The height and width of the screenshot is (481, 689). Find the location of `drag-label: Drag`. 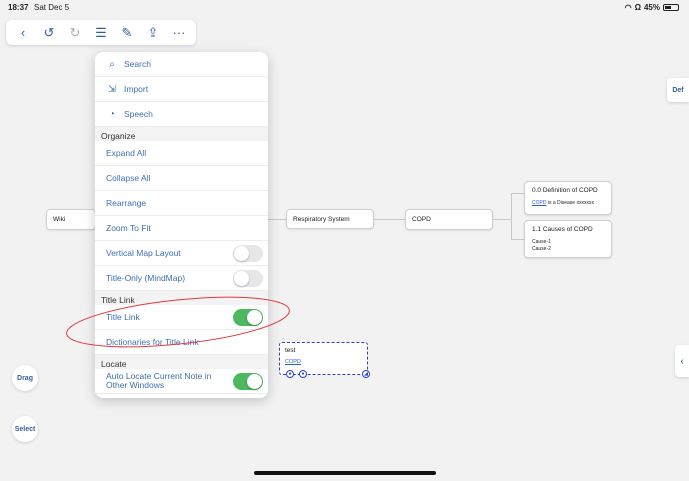

drag-label: Drag is located at coordinates (25, 378).